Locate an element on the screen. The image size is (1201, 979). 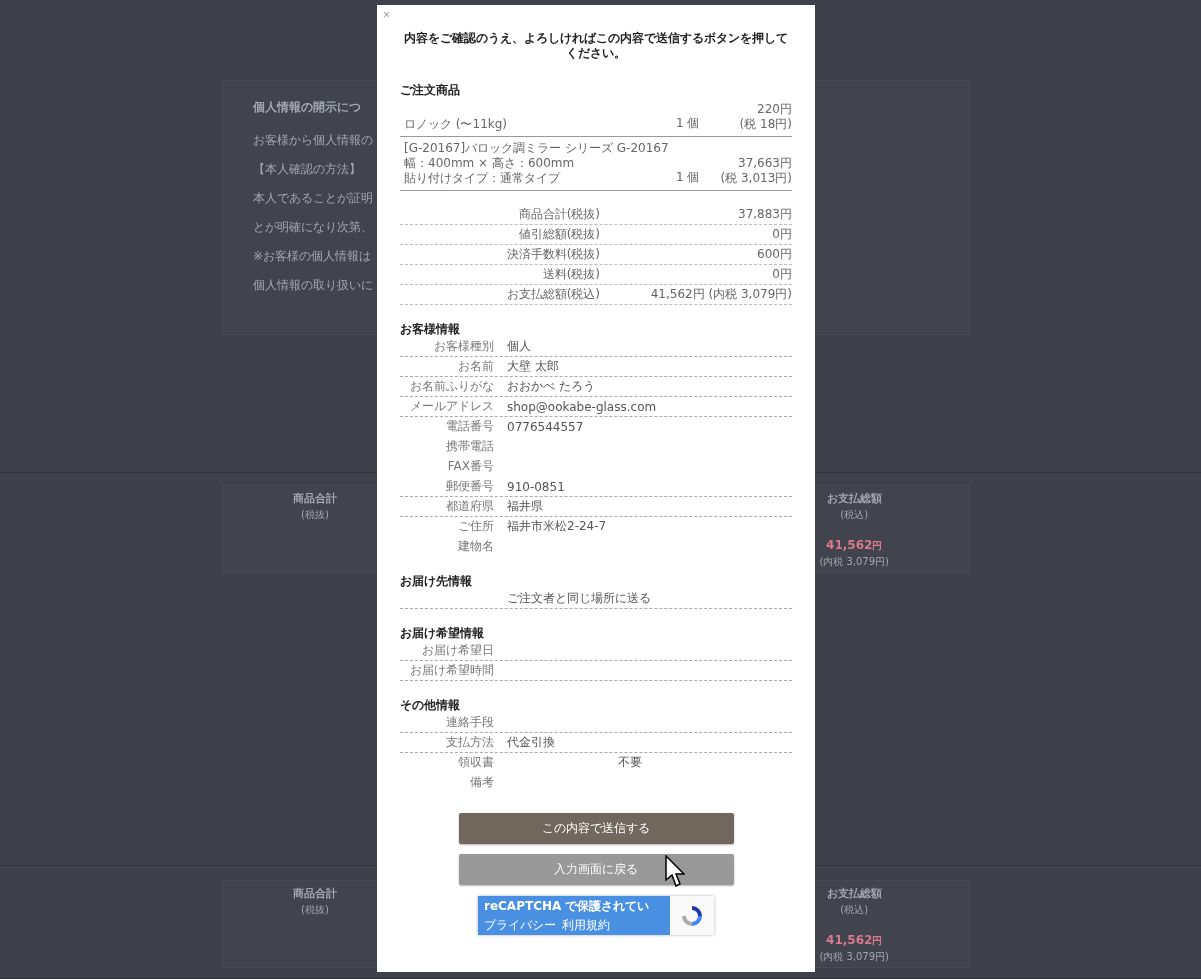
field-label: 郵便番号 is located at coordinates (469, 486).